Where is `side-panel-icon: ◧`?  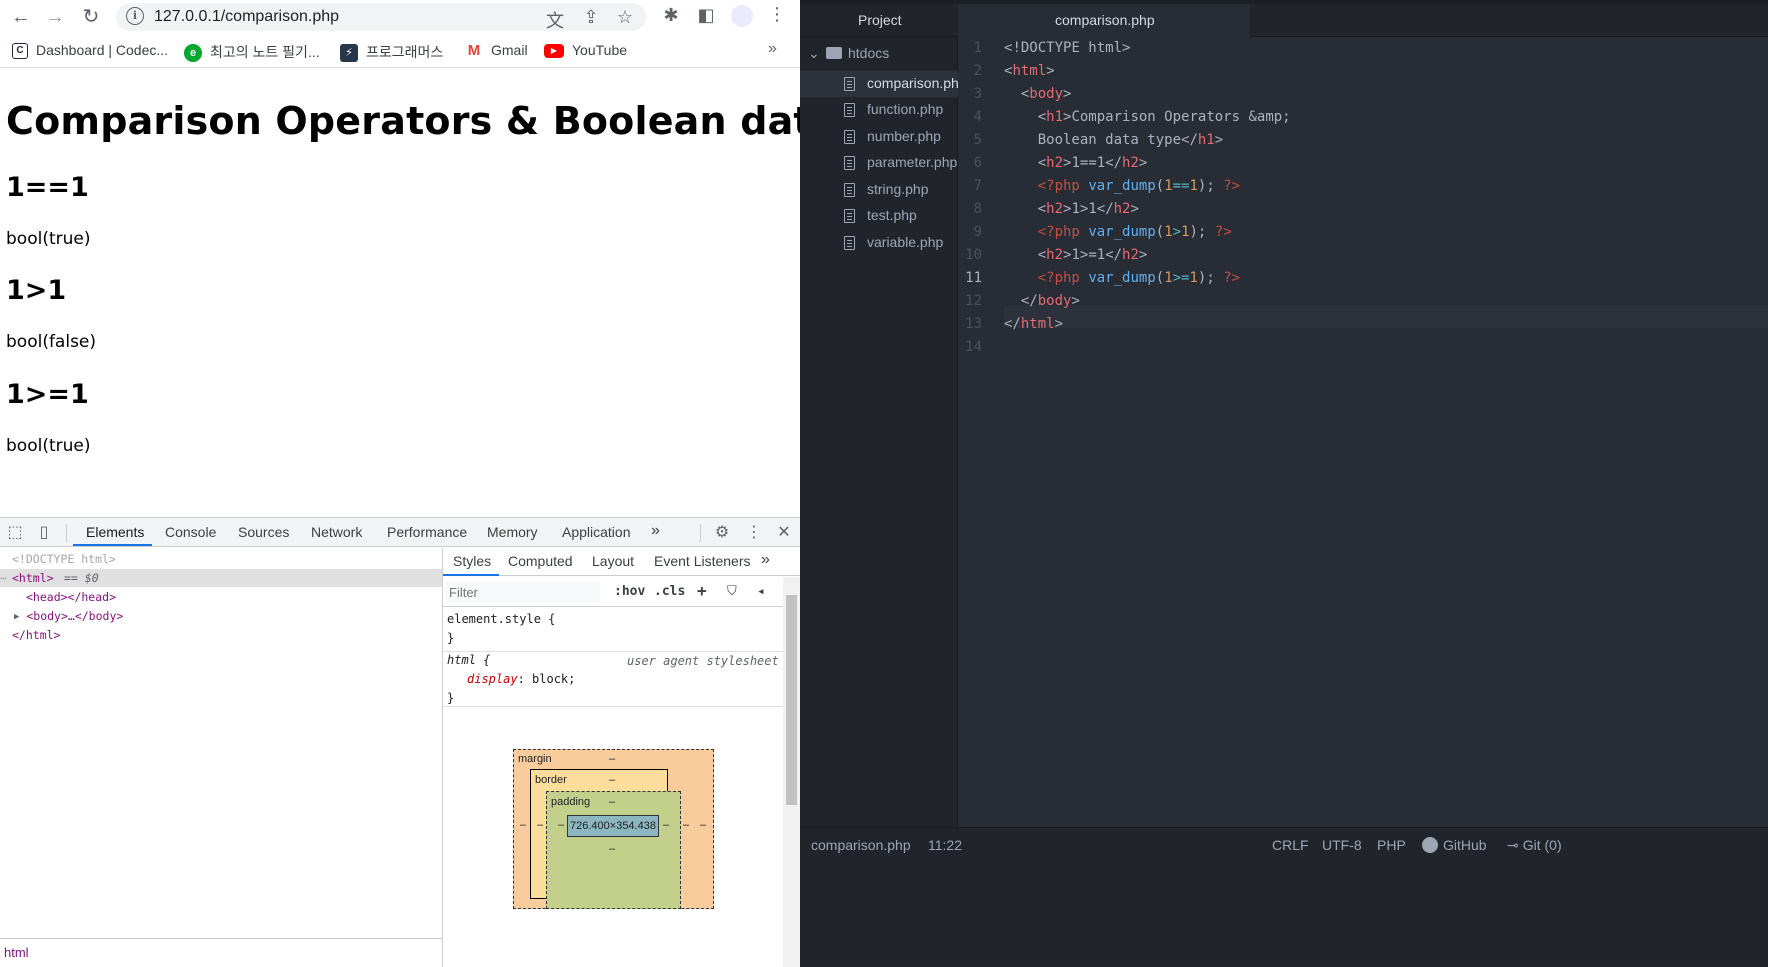 side-panel-icon: ◧ is located at coordinates (706, 15).